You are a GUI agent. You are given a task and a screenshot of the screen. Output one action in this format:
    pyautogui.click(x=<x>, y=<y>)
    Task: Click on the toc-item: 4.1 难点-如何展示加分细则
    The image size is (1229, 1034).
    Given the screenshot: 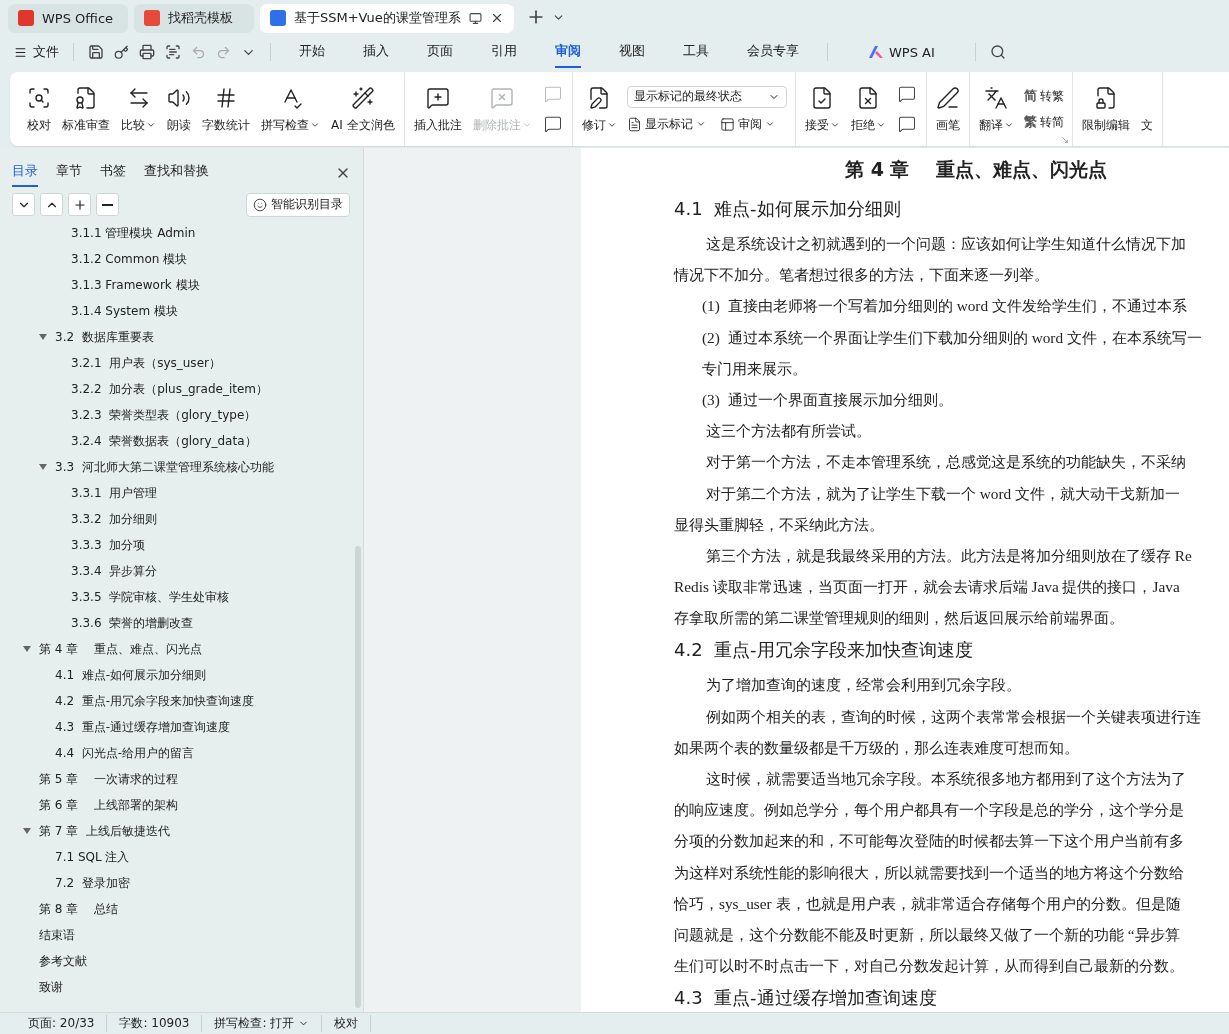 What is the action you would take?
    pyautogui.click(x=131, y=675)
    